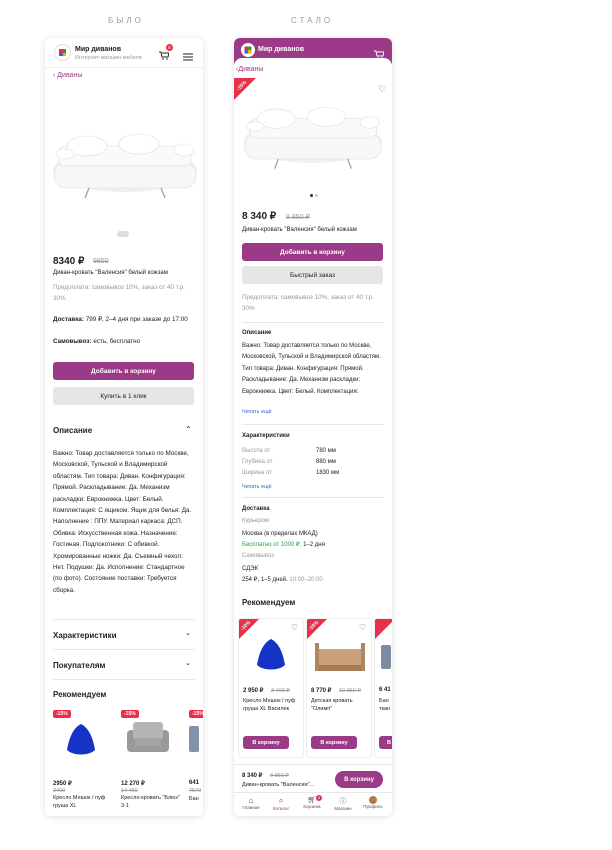  What do you see at coordinates (257, 473) in the screenshot?
I see `spec-label: Ширина от` at bounding box center [257, 473].